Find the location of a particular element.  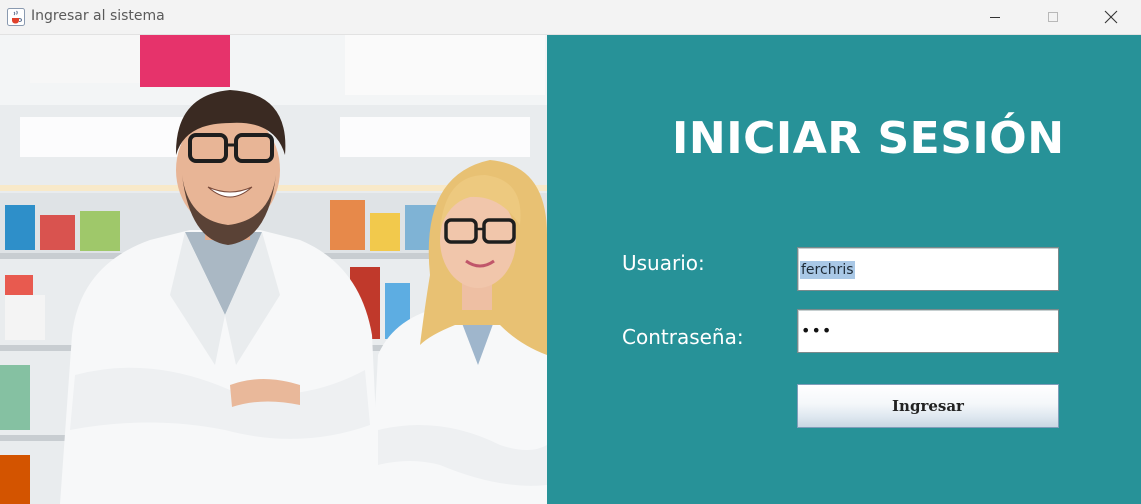

minimize-button is located at coordinates (995, 17).